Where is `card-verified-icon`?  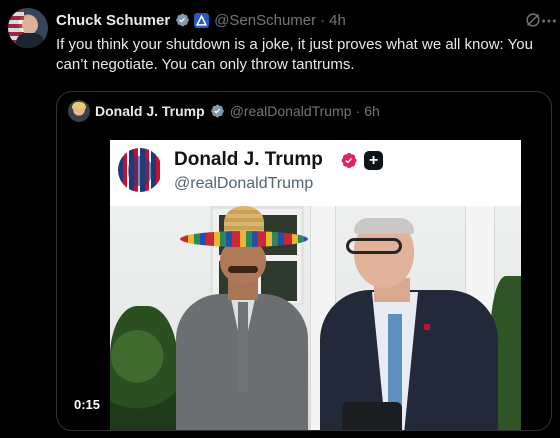 card-verified-icon is located at coordinates (349, 160).